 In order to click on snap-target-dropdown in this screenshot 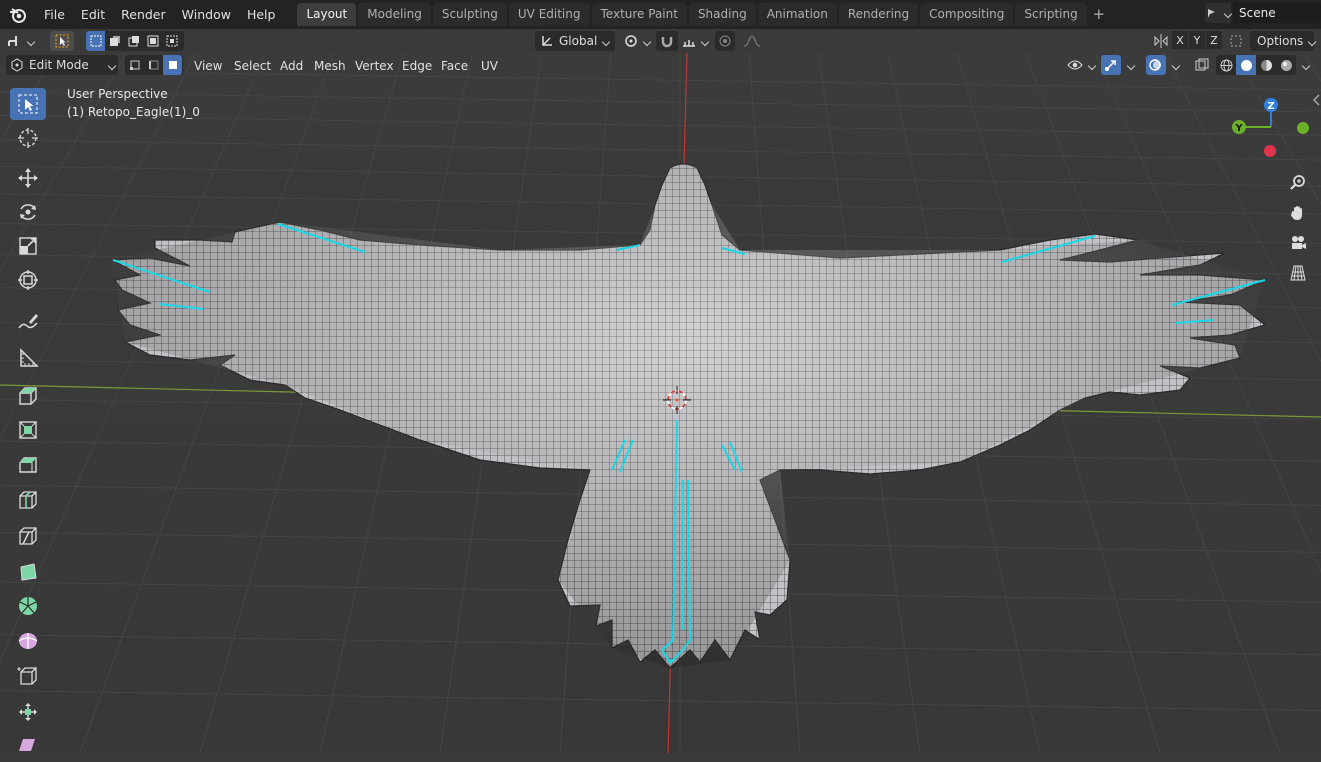, I will do `click(695, 41)`.